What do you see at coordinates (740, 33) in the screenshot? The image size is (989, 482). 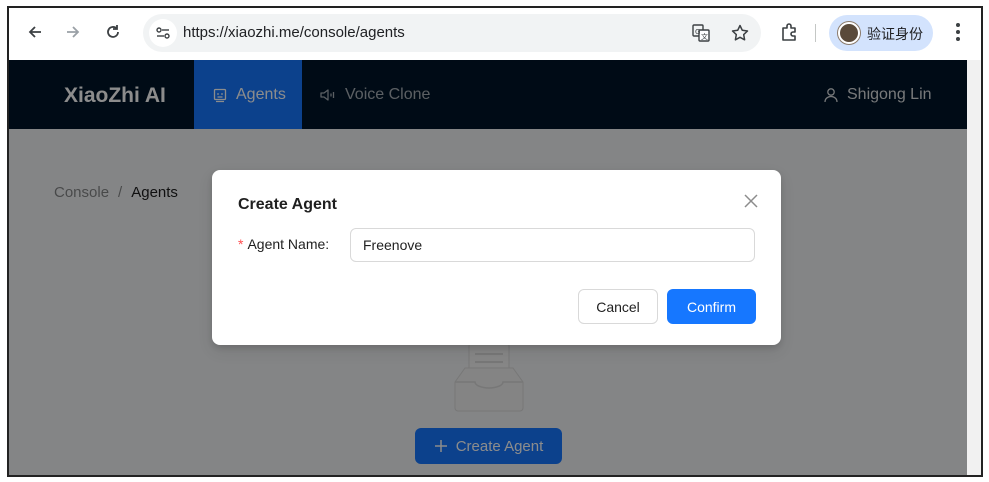 I see `bookmark-star-icon` at bounding box center [740, 33].